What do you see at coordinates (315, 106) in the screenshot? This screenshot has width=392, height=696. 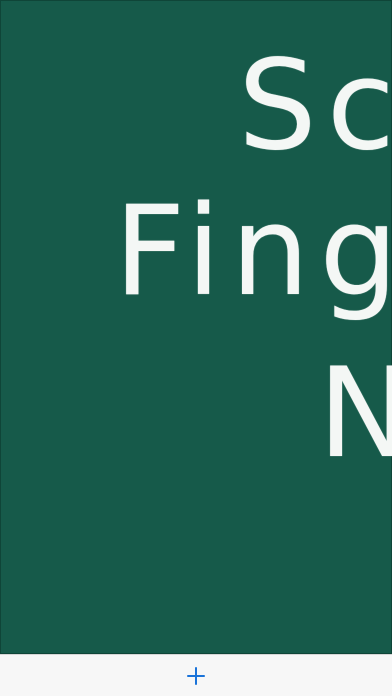 I see `board-text-line-1: Sc` at bounding box center [315, 106].